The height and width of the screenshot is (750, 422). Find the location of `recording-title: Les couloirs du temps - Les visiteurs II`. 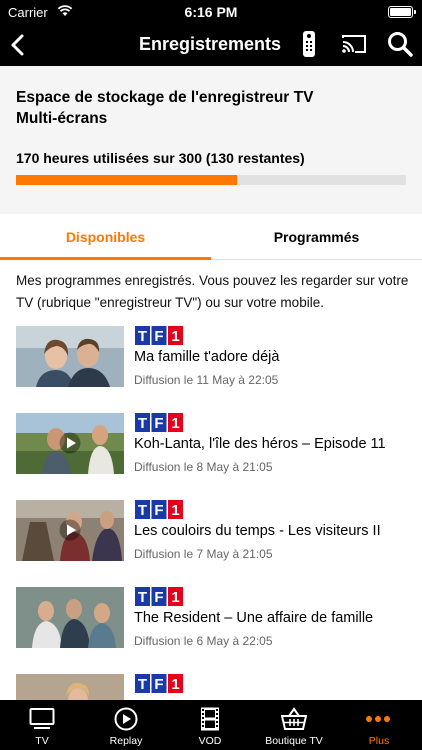

recording-title: Les couloirs du temps - Les visiteurs II is located at coordinates (257, 531).